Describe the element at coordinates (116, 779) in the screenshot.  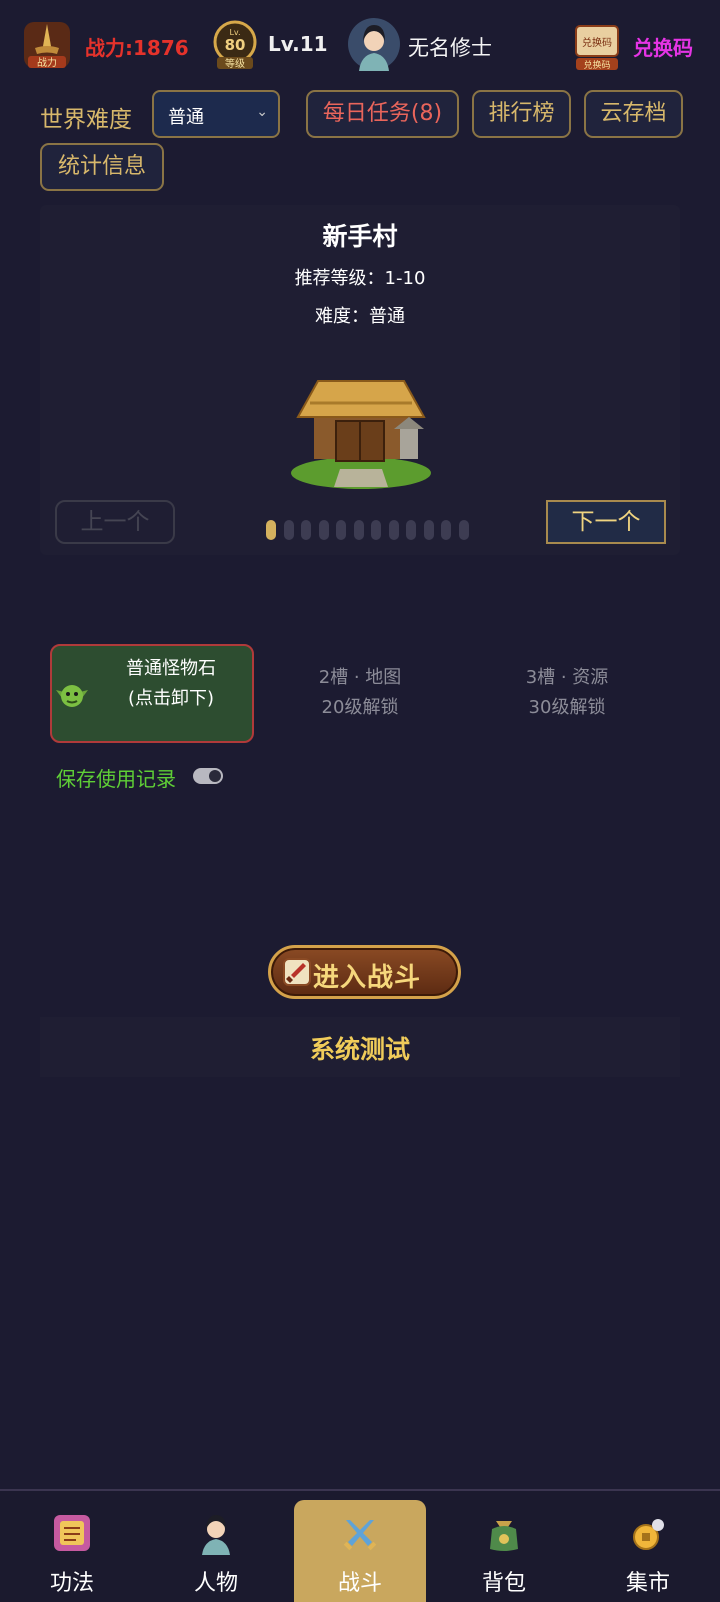
I see `save-record-label: 保存使用记录` at that location.